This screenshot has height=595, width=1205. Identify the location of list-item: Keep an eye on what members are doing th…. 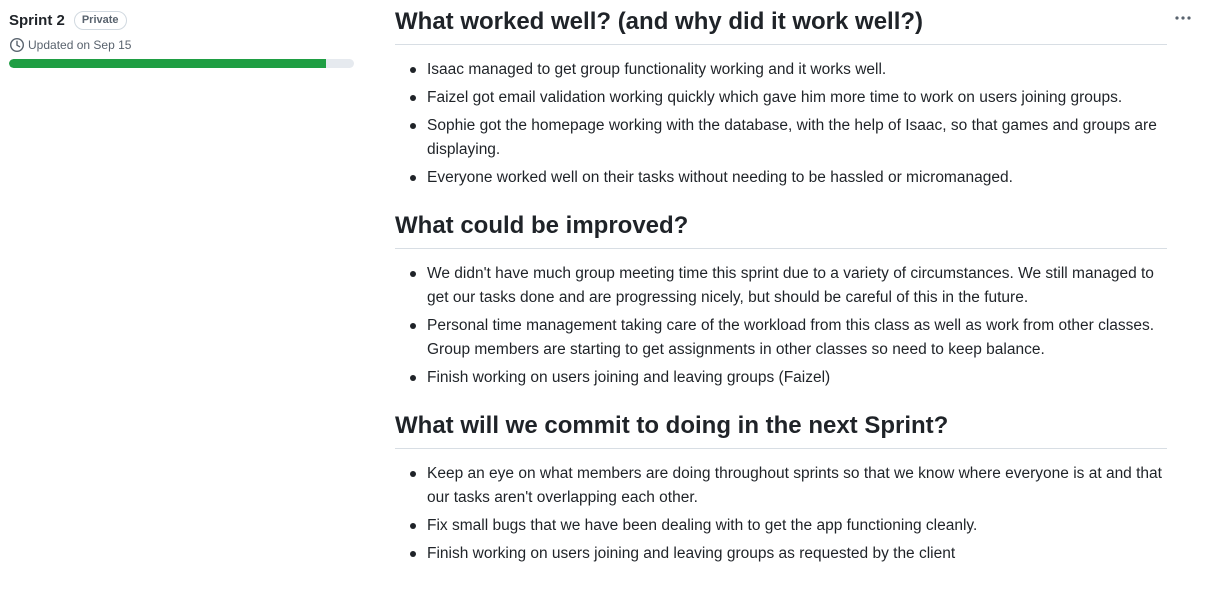
(788, 486).